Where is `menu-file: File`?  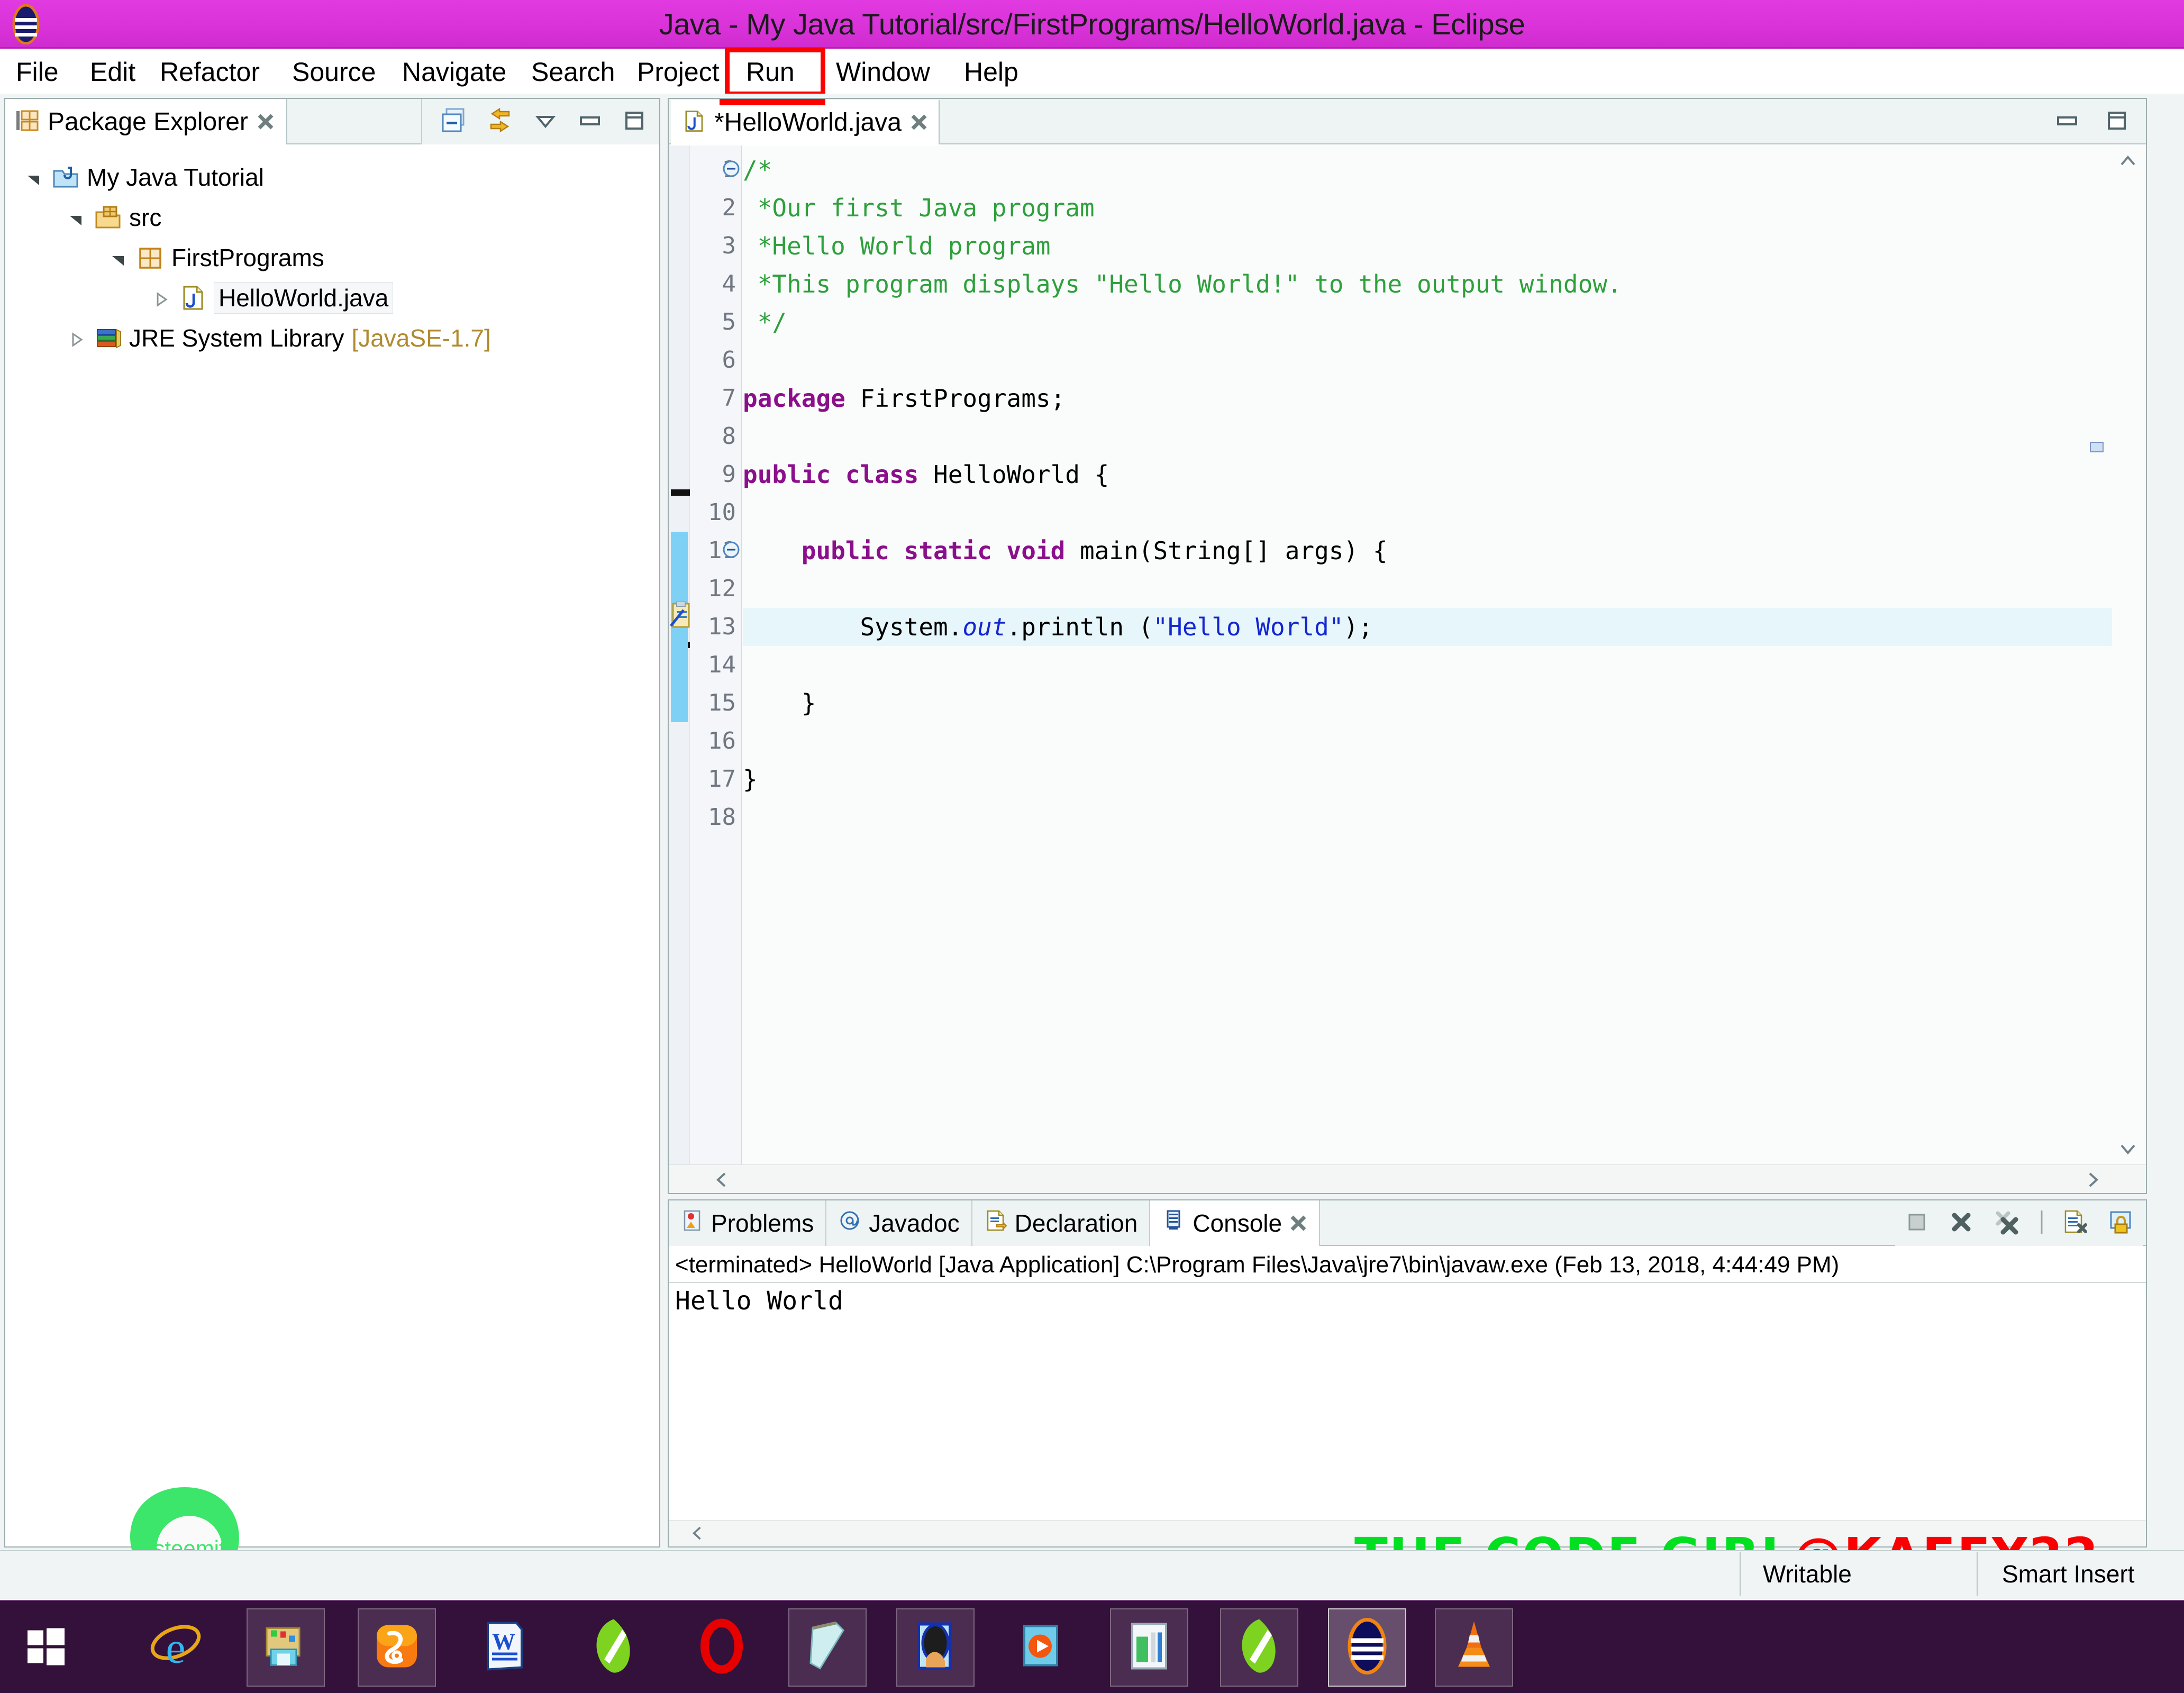
menu-file: File is located at coordinates (37, 72).